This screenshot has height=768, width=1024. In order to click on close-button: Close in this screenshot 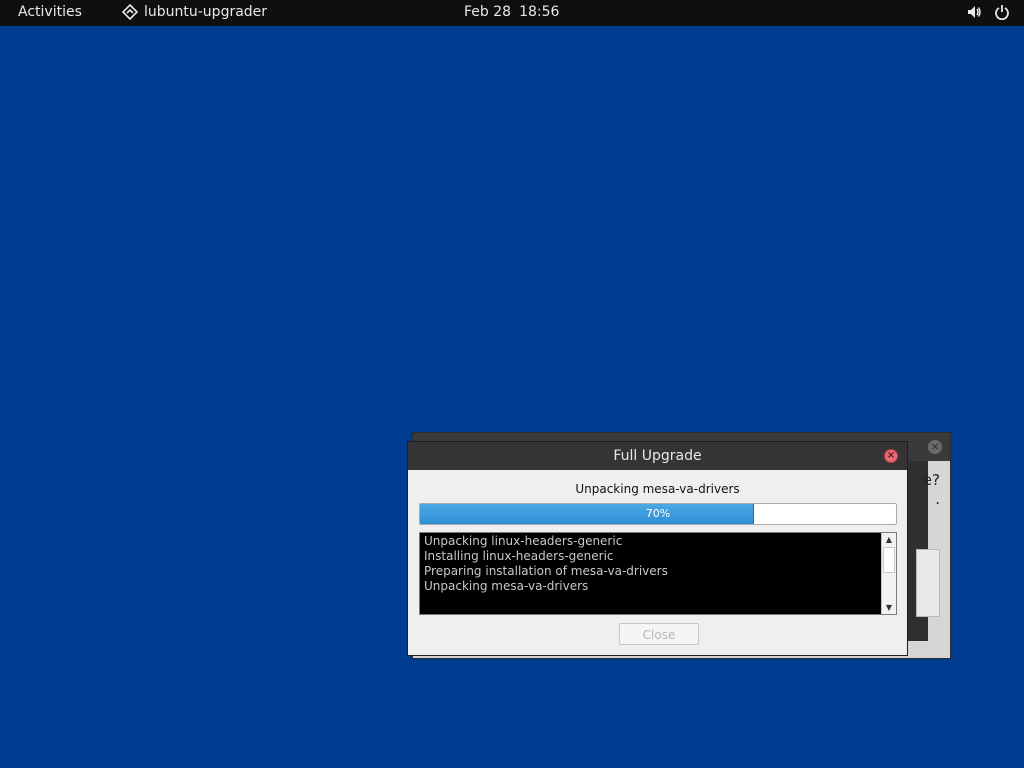, I will do `click(659, 634)`.